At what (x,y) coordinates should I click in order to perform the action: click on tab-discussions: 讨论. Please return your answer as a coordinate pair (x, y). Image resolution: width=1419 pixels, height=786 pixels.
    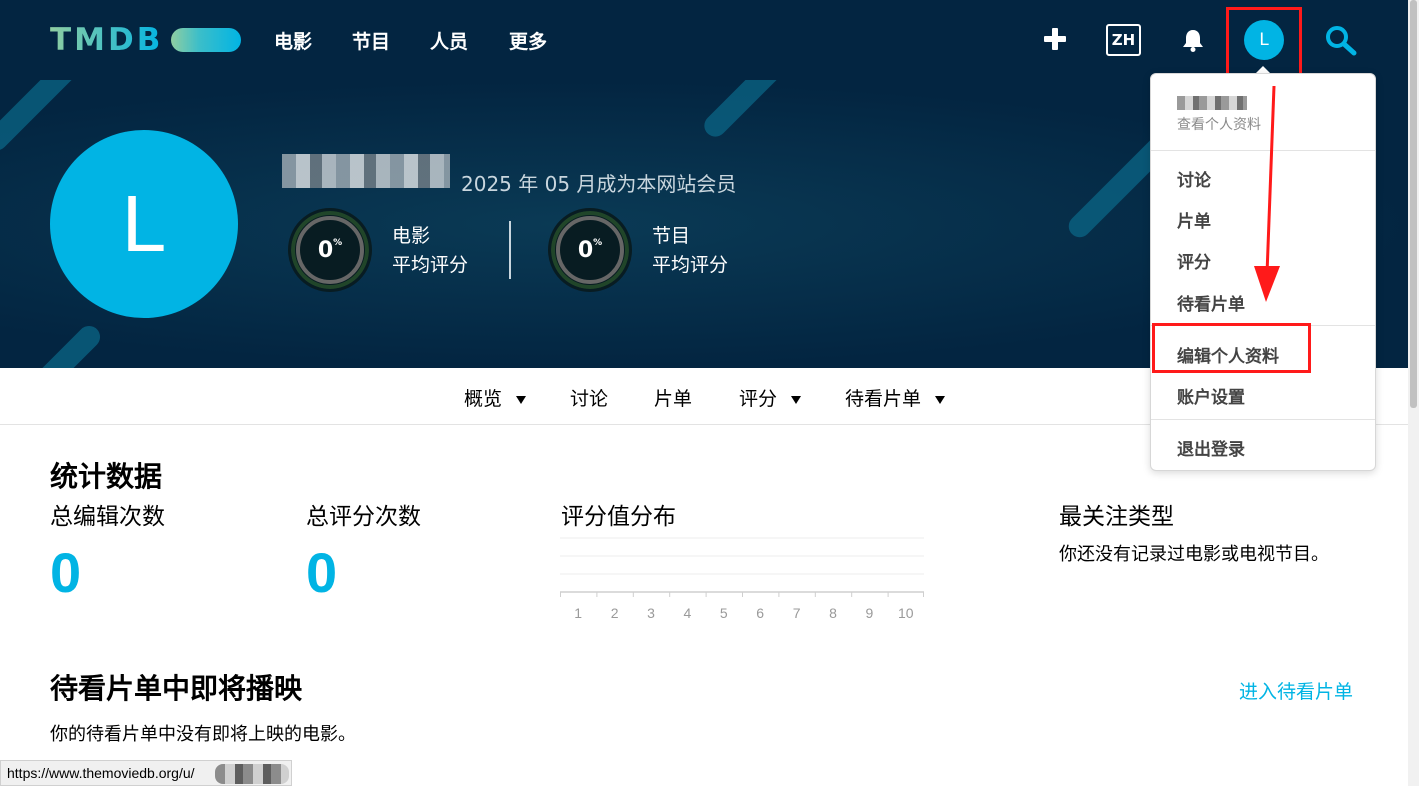
    Looking at the image, I should click on (589, 397).